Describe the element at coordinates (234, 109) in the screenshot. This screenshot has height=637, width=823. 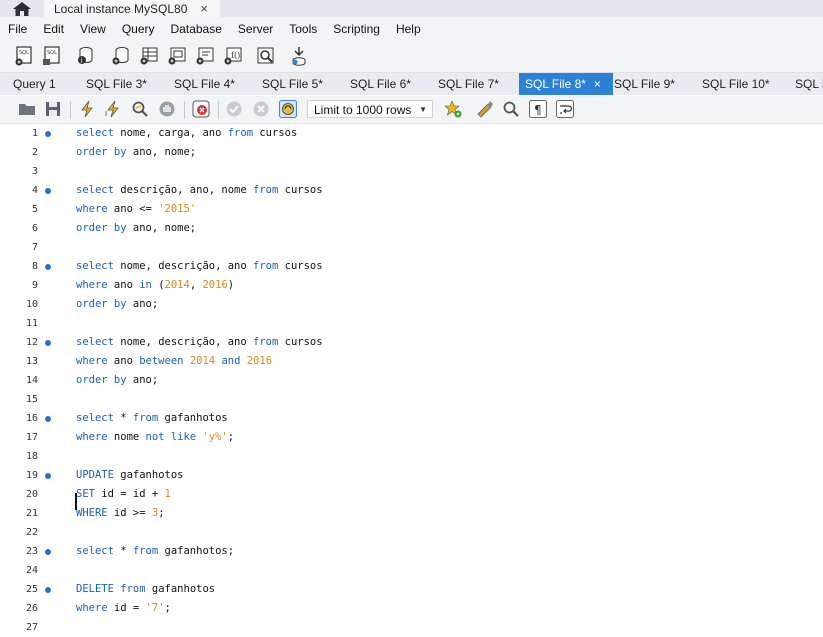
I see `commit-icon` at that location.